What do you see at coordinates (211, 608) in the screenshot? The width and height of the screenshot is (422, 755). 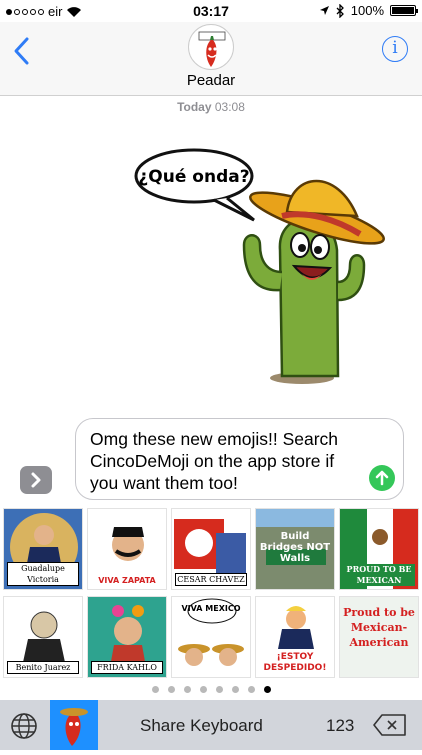 I see `sticker-caption: VIVA MEXICO` at bounding box center [211, 608].